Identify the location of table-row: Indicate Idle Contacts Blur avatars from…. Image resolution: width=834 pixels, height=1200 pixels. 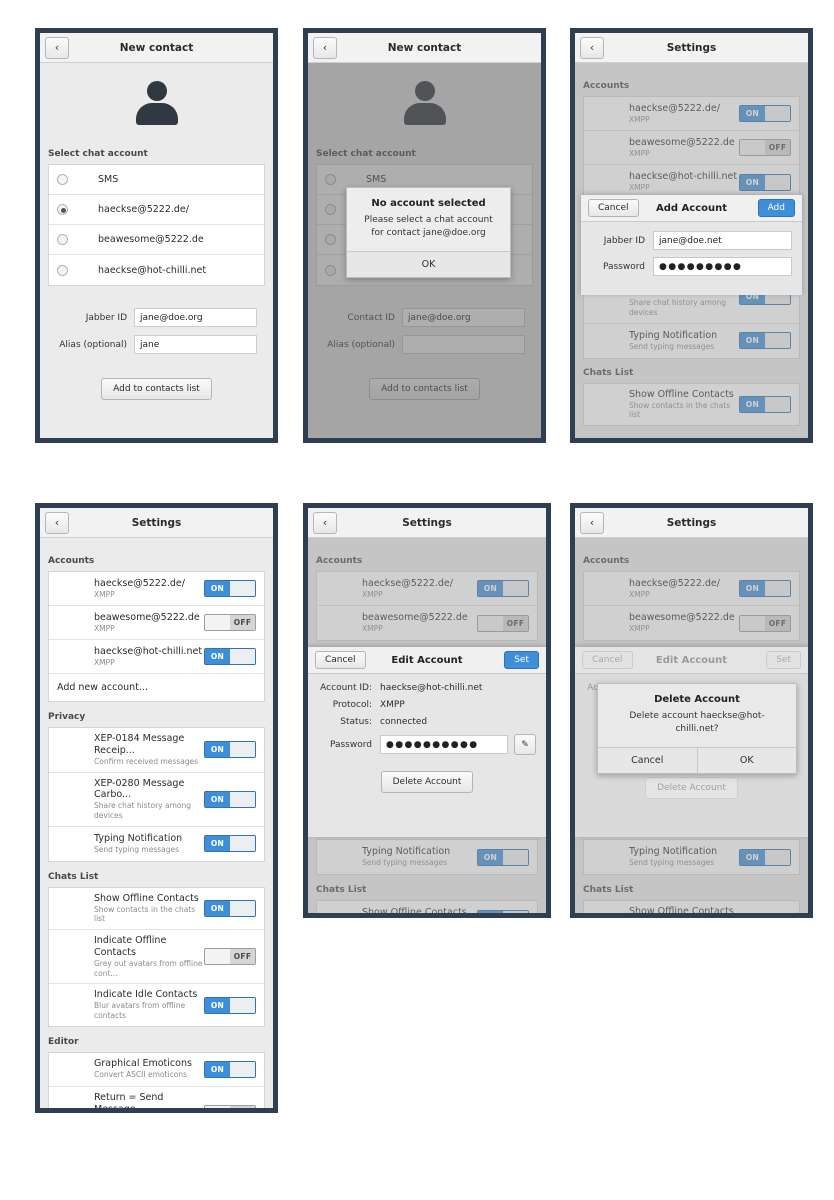
(156, 1004).